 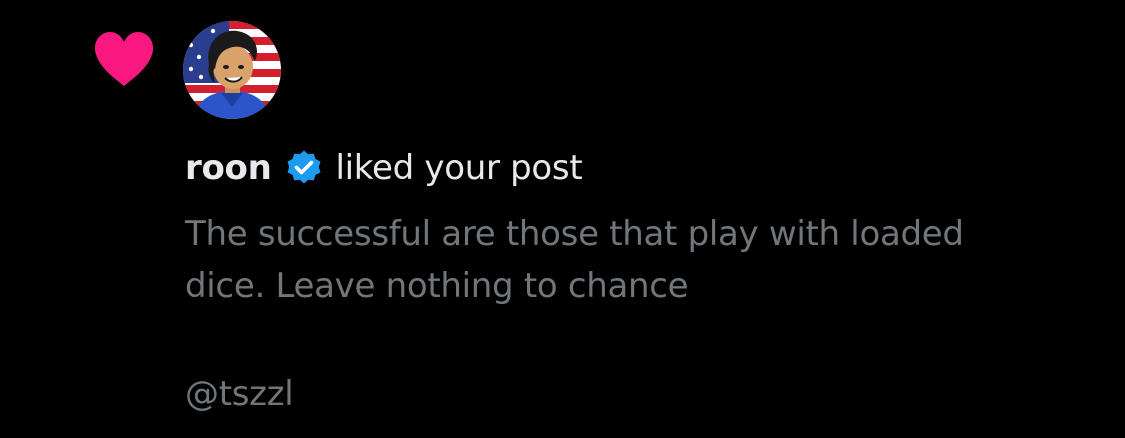 I want to click on avatar-image, so click(x=232, y=70).